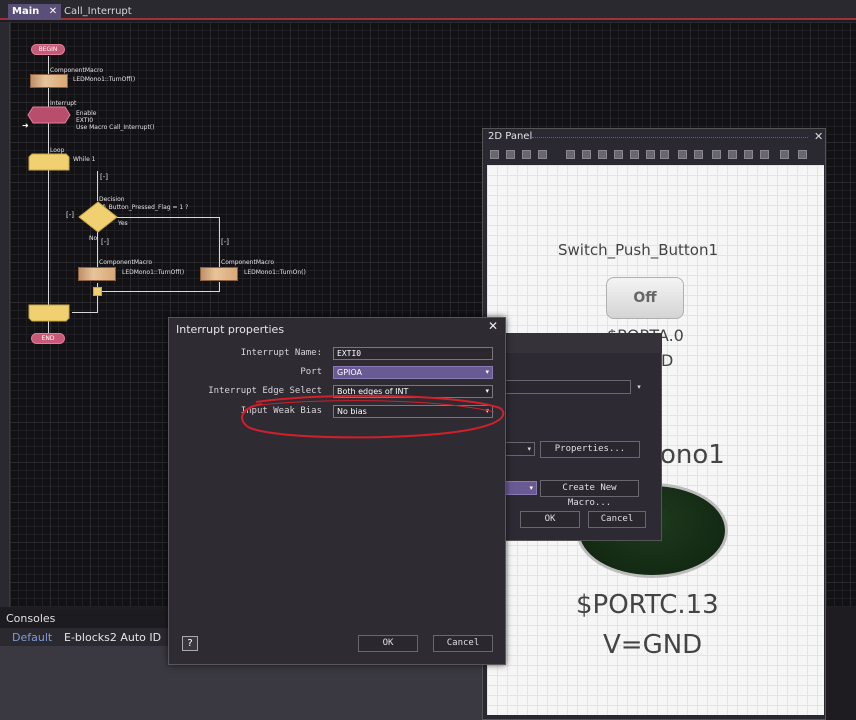 Image resolution: width=856 pixels, height=720 pixels. What do you see at coordinates (158, 291) in the screenshot?
I see `flow-line-merge-h` at bounding box center [158, 291].